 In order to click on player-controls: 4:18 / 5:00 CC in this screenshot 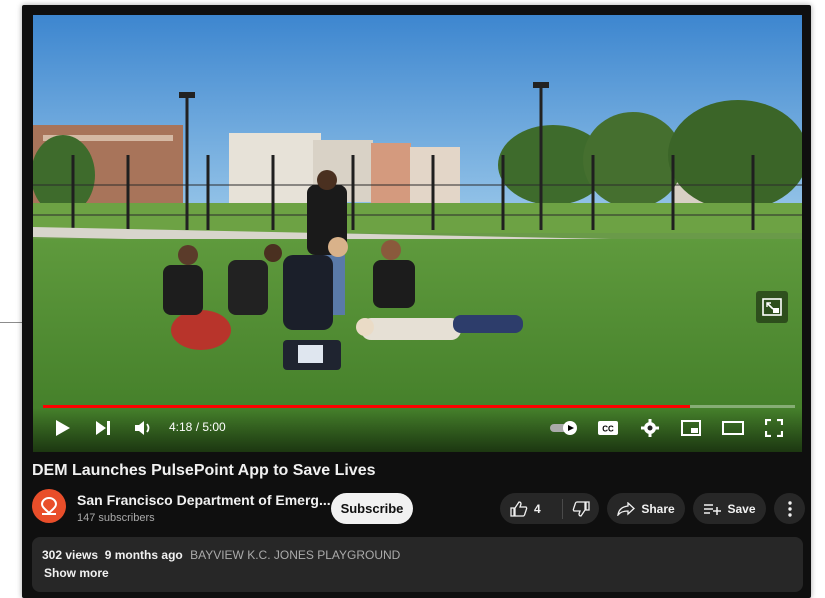, I will do `click(417, 430)`.